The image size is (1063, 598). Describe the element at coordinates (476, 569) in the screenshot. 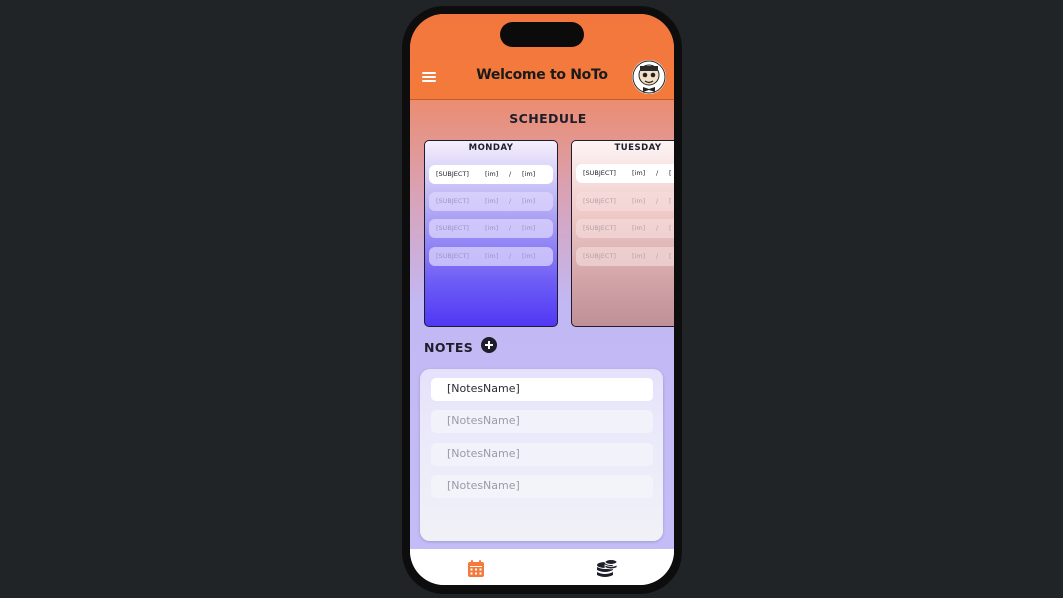

I see `calendar-icon` at that location.